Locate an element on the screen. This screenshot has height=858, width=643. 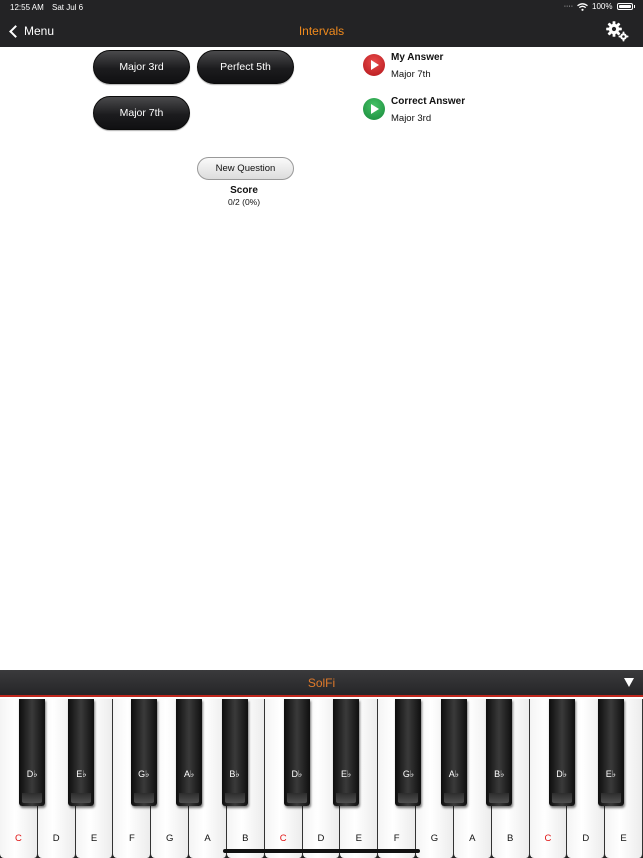
keyboard-header: SolFi is located at coordinates (321, 683).